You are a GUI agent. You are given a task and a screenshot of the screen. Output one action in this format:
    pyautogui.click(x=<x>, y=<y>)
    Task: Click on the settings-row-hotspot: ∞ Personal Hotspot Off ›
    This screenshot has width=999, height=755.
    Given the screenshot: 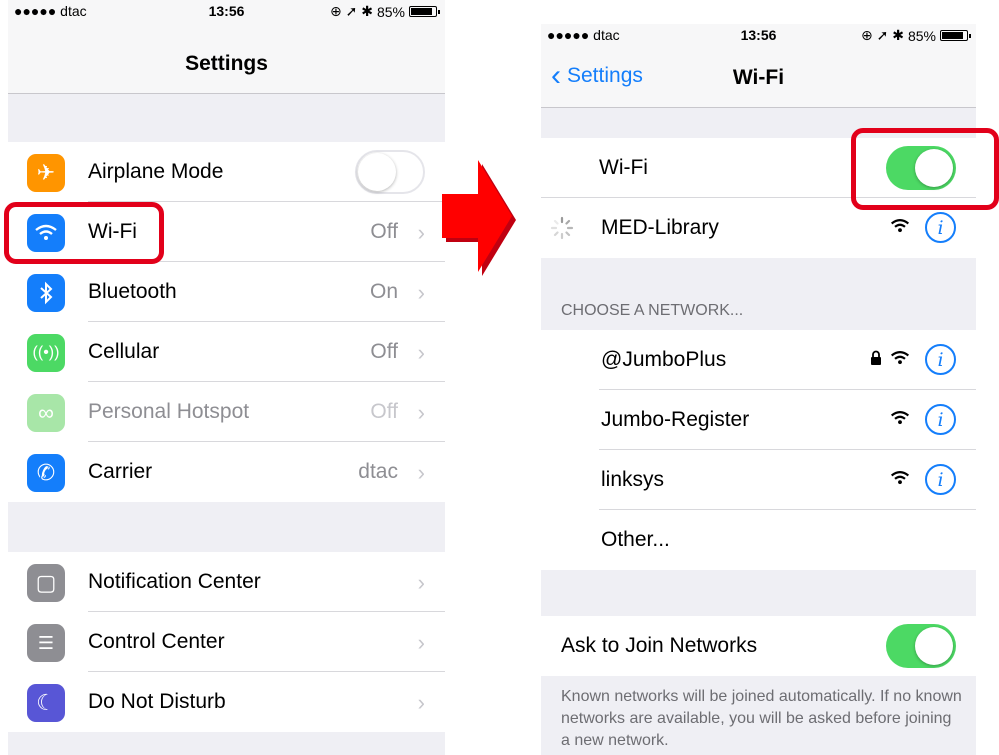 What is the action you would take?
    pyautogui.click(x=226, y=412)
    